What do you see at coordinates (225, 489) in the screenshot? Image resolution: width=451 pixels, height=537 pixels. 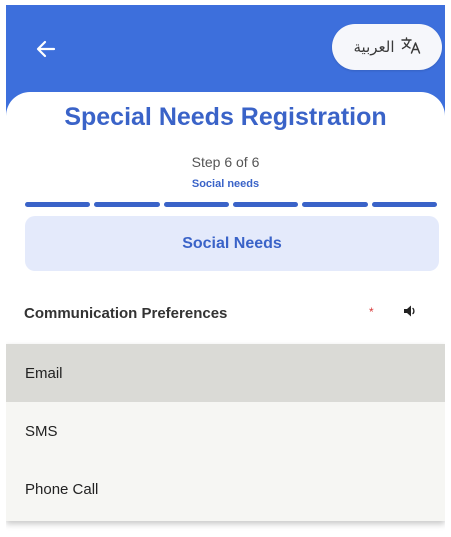 I see `dropdown-option-phone-call: Phone Call` at bounding box center [225, 489].